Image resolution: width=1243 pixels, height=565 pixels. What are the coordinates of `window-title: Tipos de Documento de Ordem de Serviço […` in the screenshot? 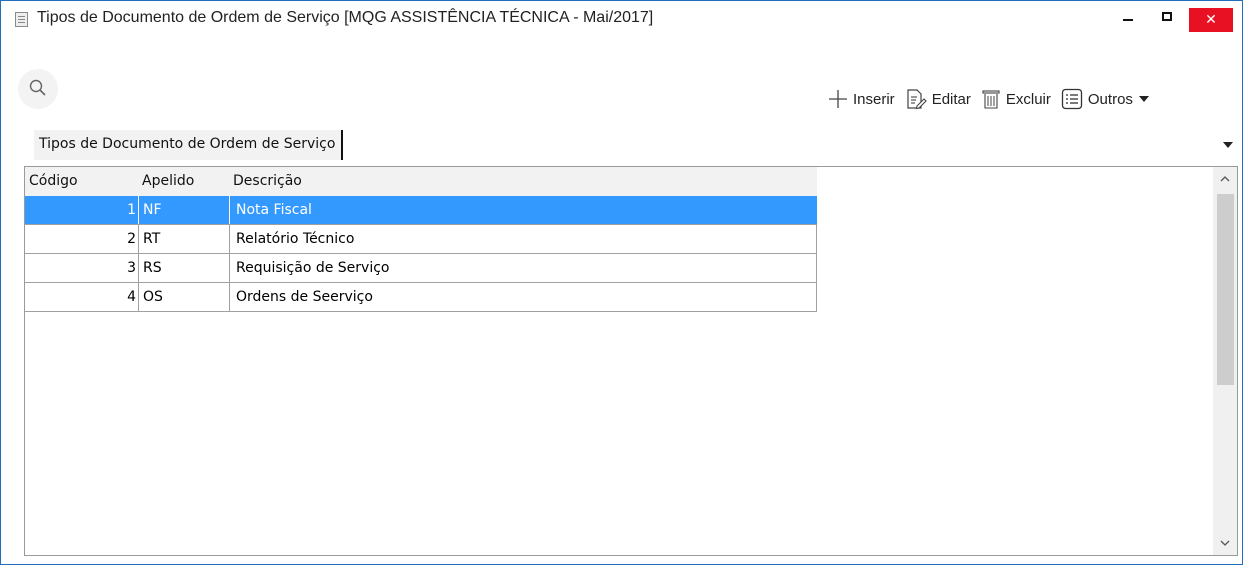 It's located at (345, 17).